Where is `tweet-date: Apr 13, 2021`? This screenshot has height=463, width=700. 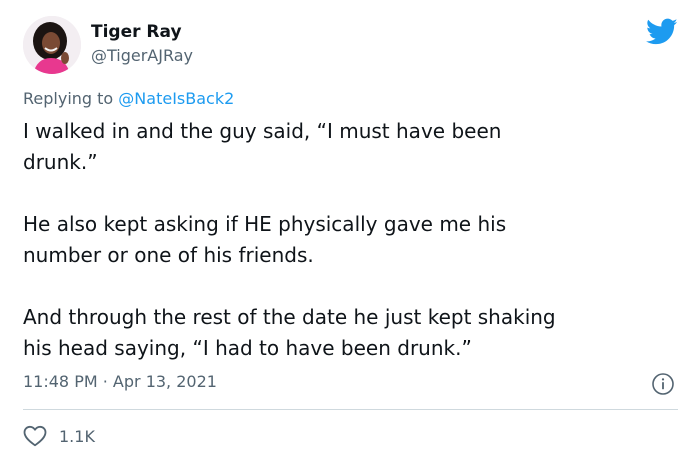 tweet-date: Apr 13, 2021 is located at coordinates (164, 381).